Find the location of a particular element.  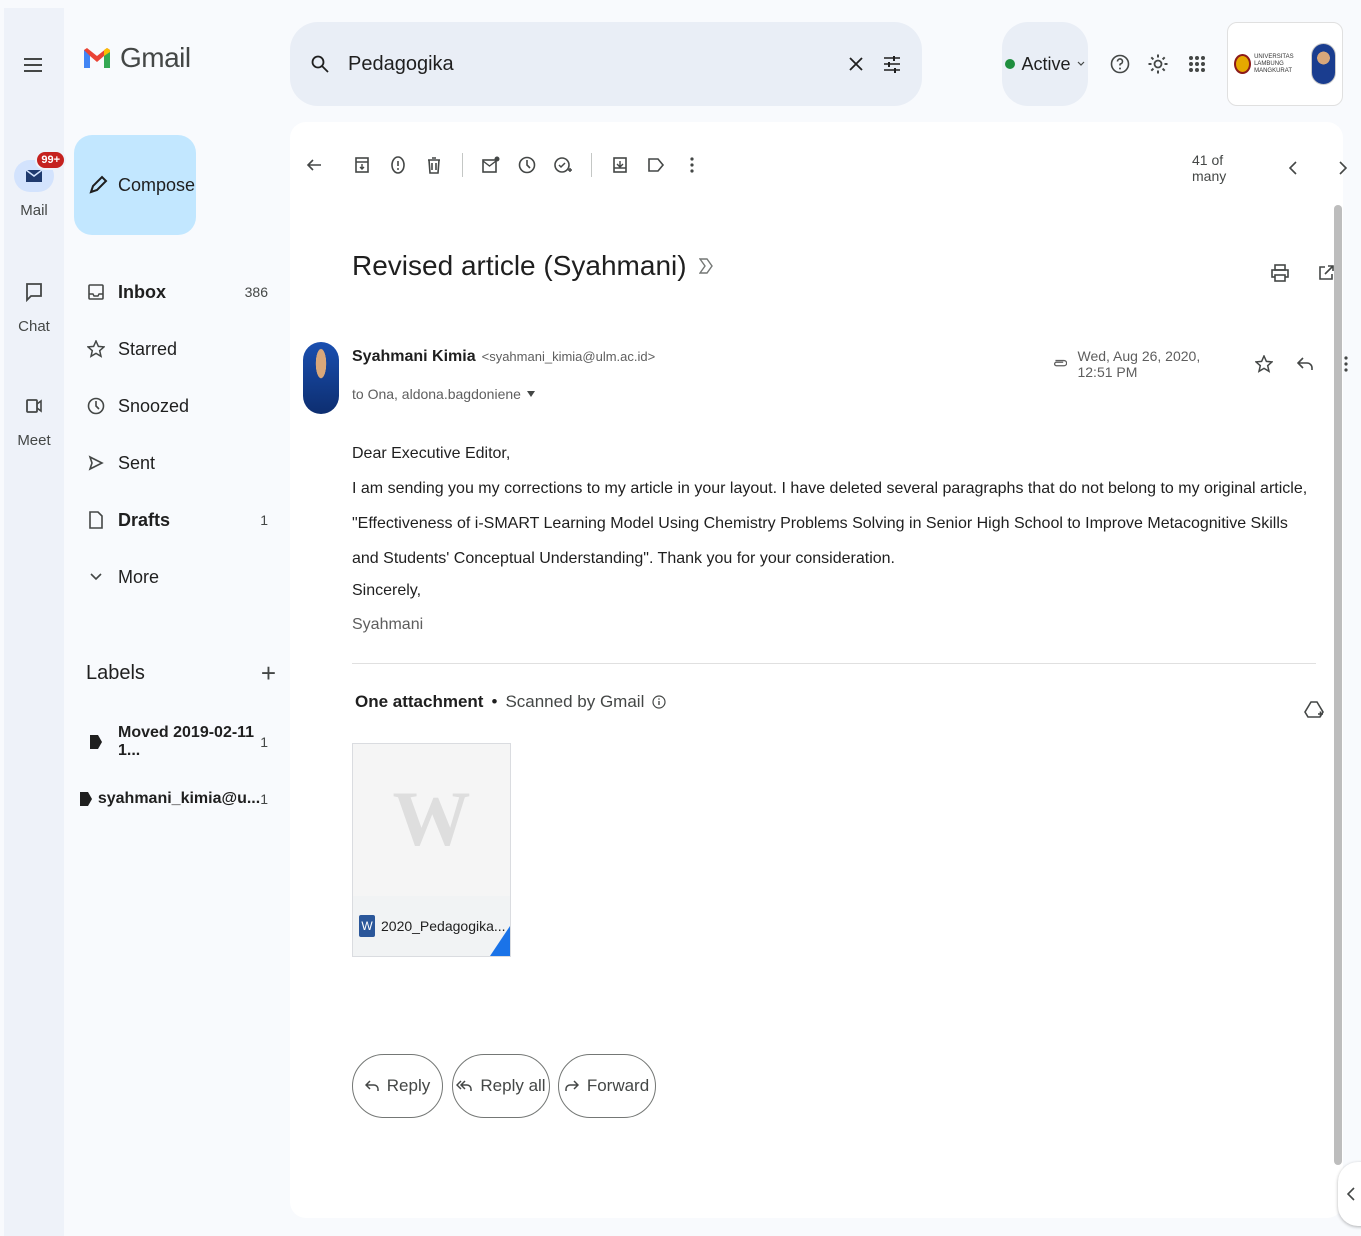

inbox-icon is located at coordinates (96, 292).